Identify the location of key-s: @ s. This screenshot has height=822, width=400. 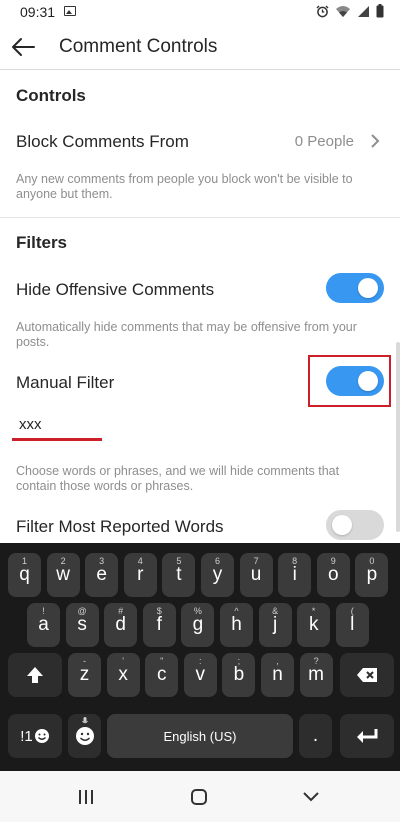
(82, 625).